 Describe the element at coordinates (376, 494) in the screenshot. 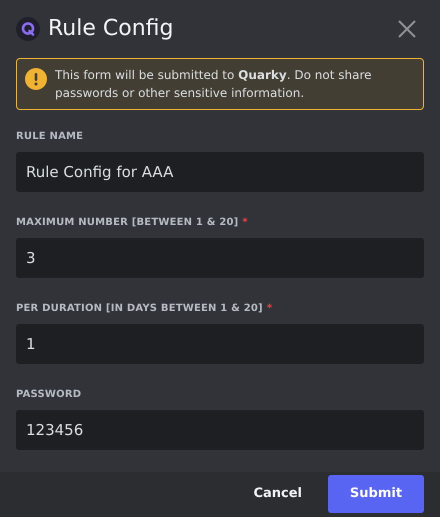

I see `submit-button: Submit` at that location.